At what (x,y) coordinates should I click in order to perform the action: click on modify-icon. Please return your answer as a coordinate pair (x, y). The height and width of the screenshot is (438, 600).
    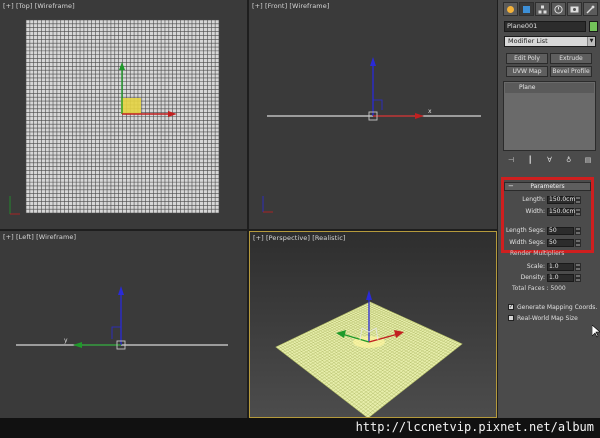
    Looking at the image, I should click on (526, 9).